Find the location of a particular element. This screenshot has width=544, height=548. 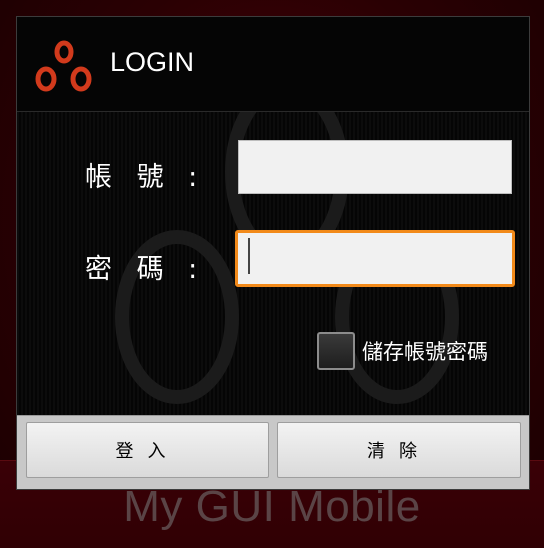

dialog-title: LOGIN is located at coordinates (152, 62).